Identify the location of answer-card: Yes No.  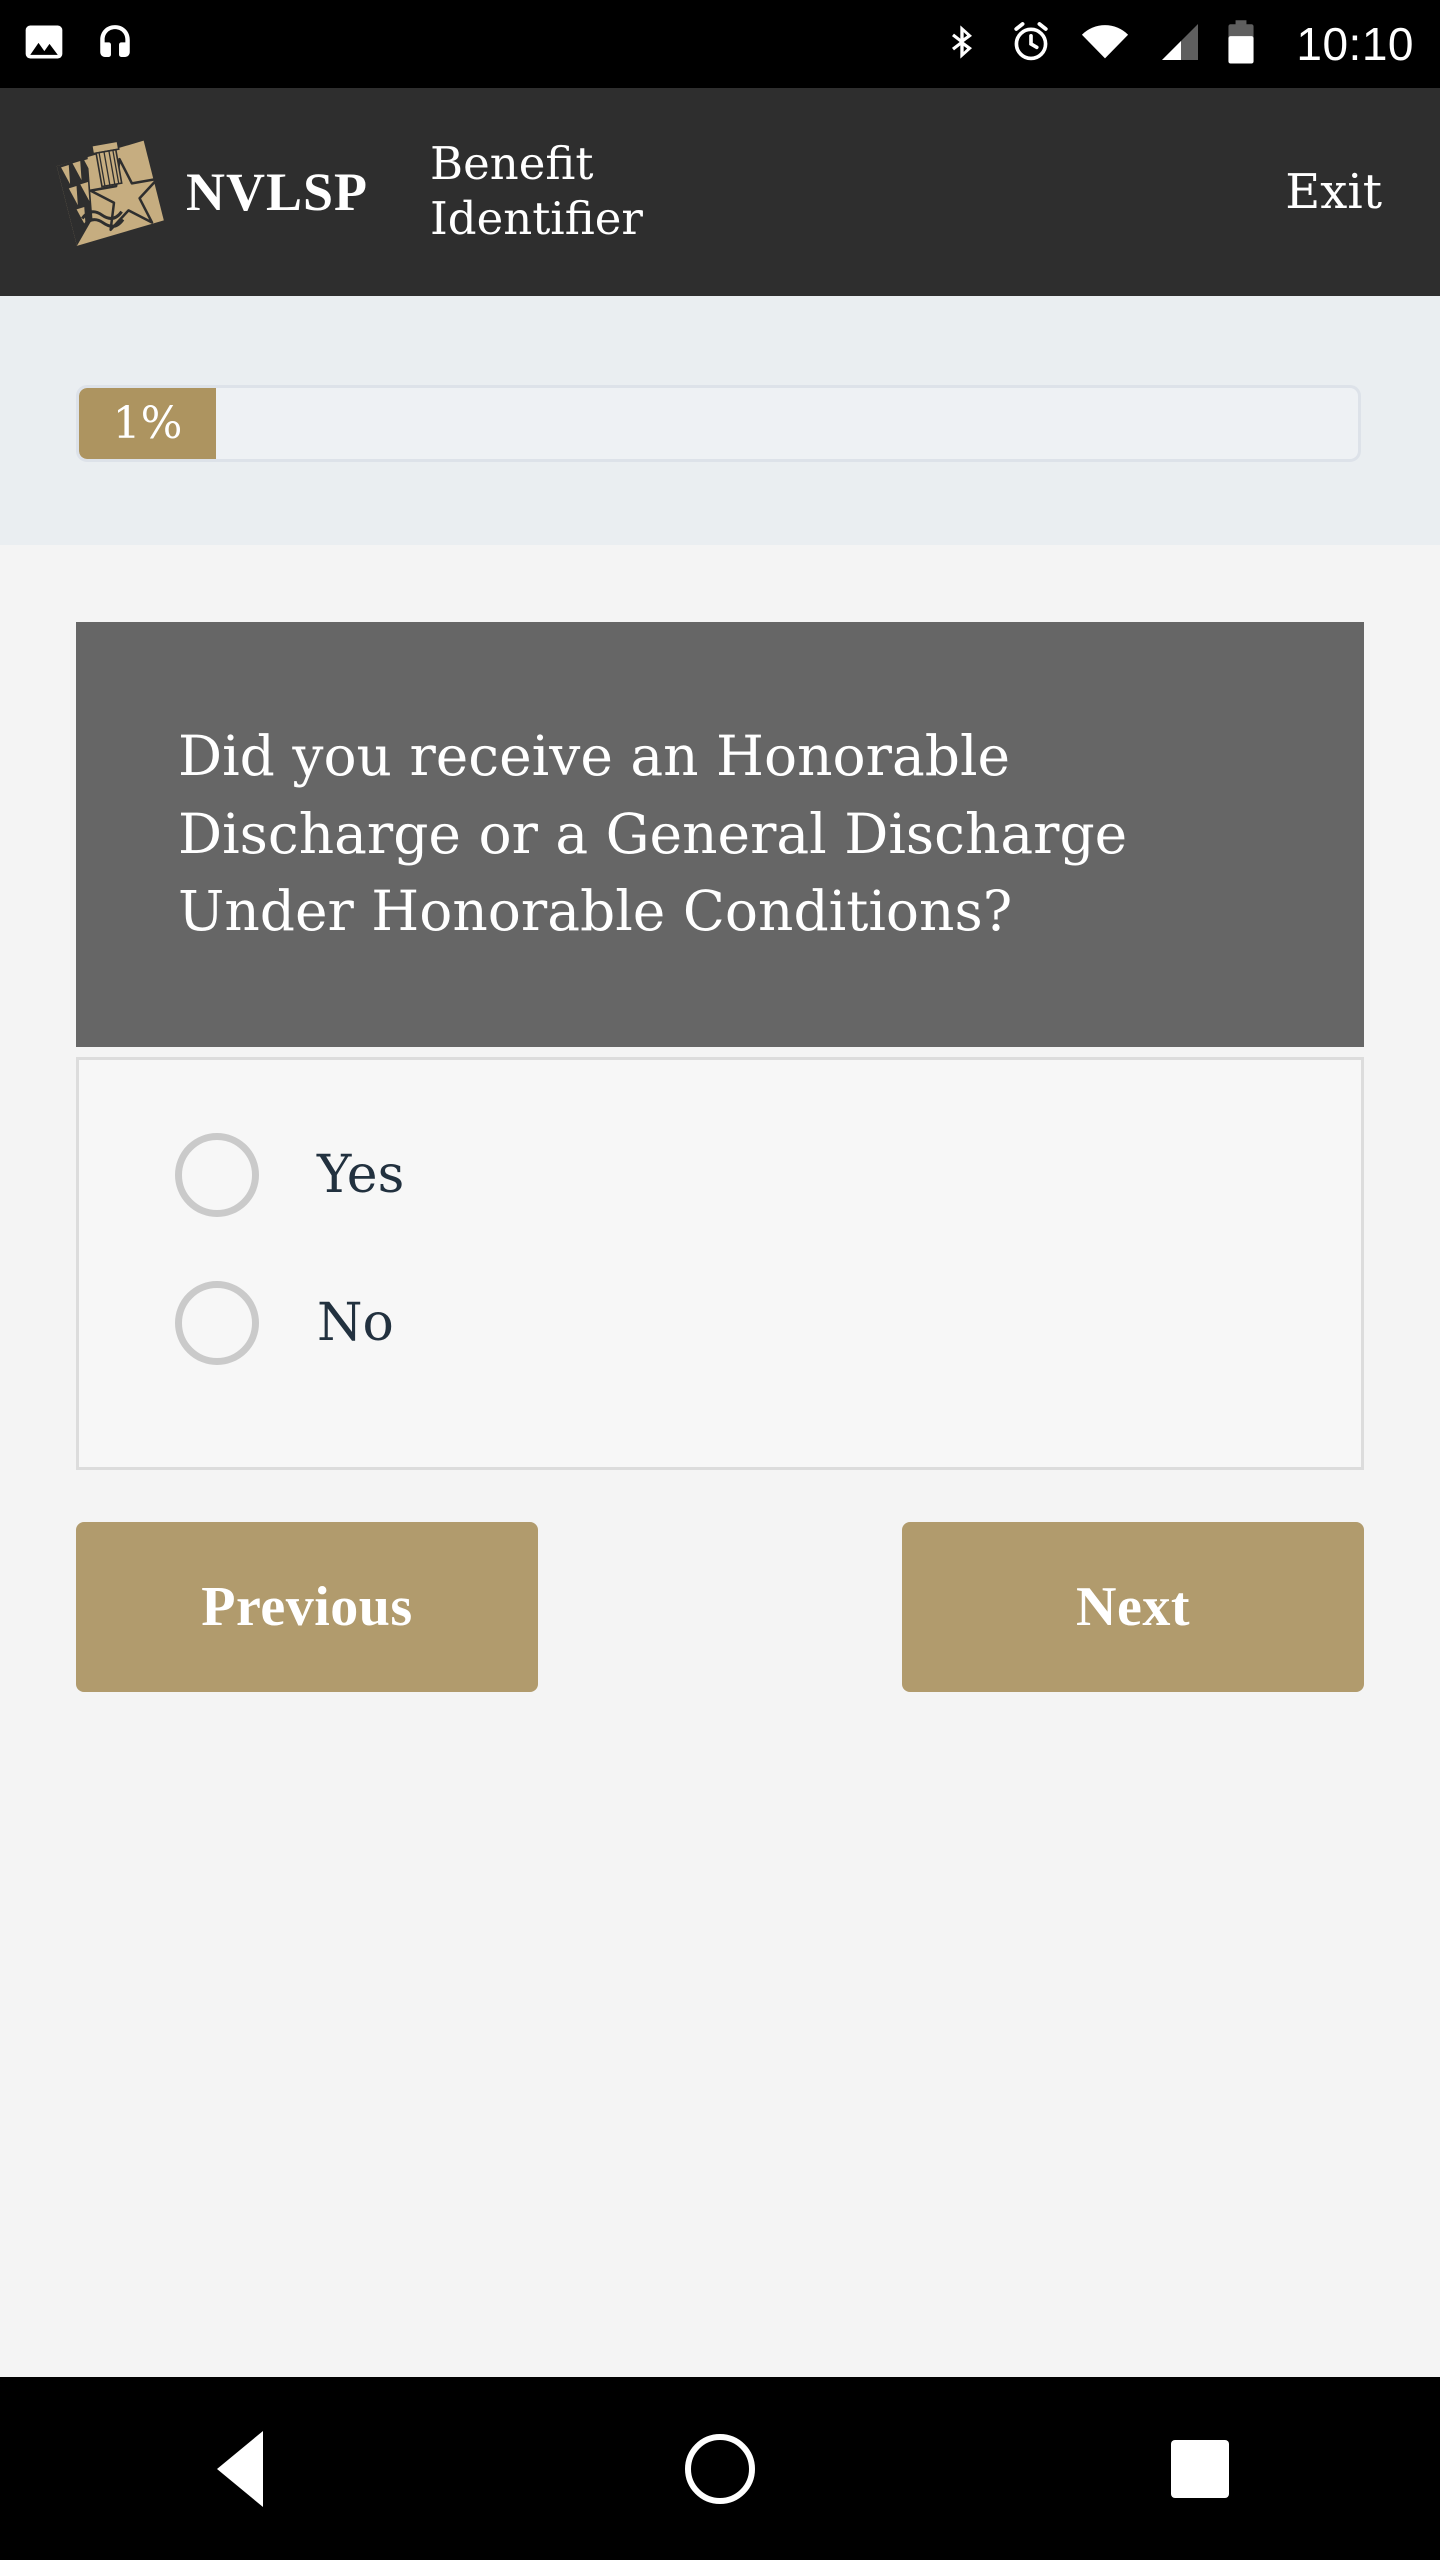
(720, 1263).